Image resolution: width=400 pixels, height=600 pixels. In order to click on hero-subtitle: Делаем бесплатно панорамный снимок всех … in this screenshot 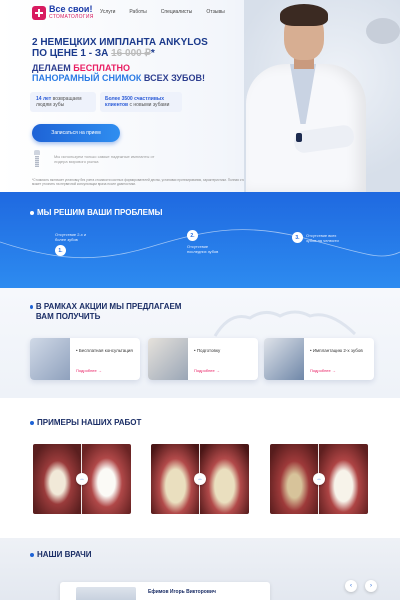, I will do `click(118, 73)`.